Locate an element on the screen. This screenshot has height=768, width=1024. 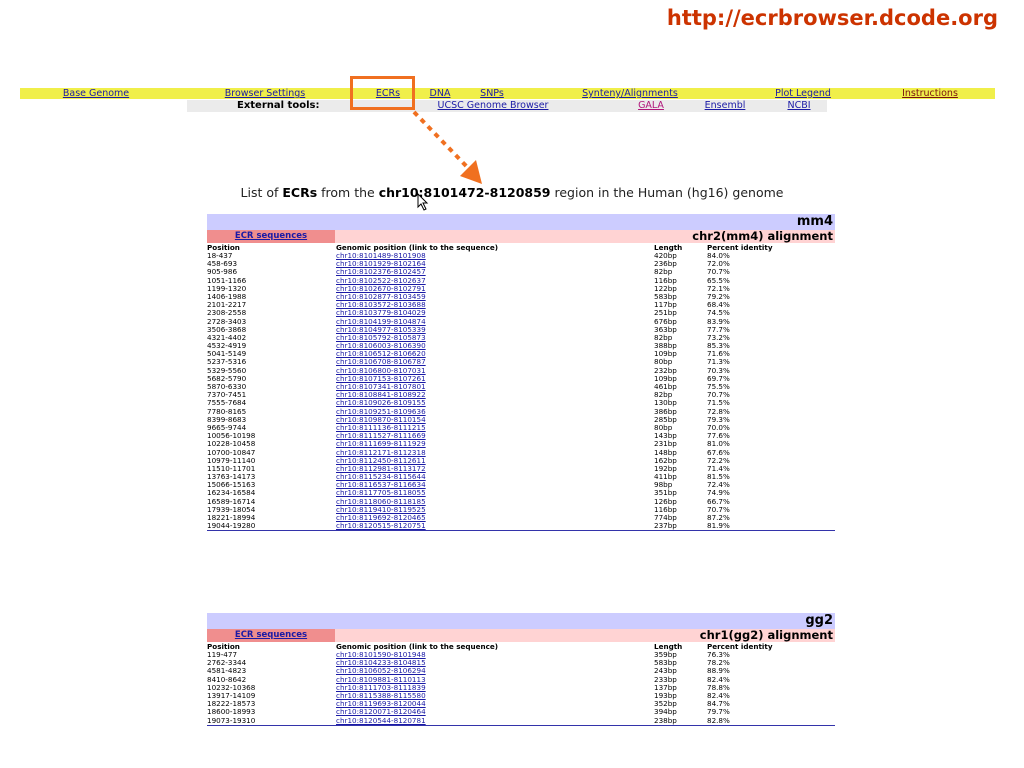
table-row: 1406-1988 chr10:8102877-8103459 583bp 79.2% is located at coordinates (521, 296).